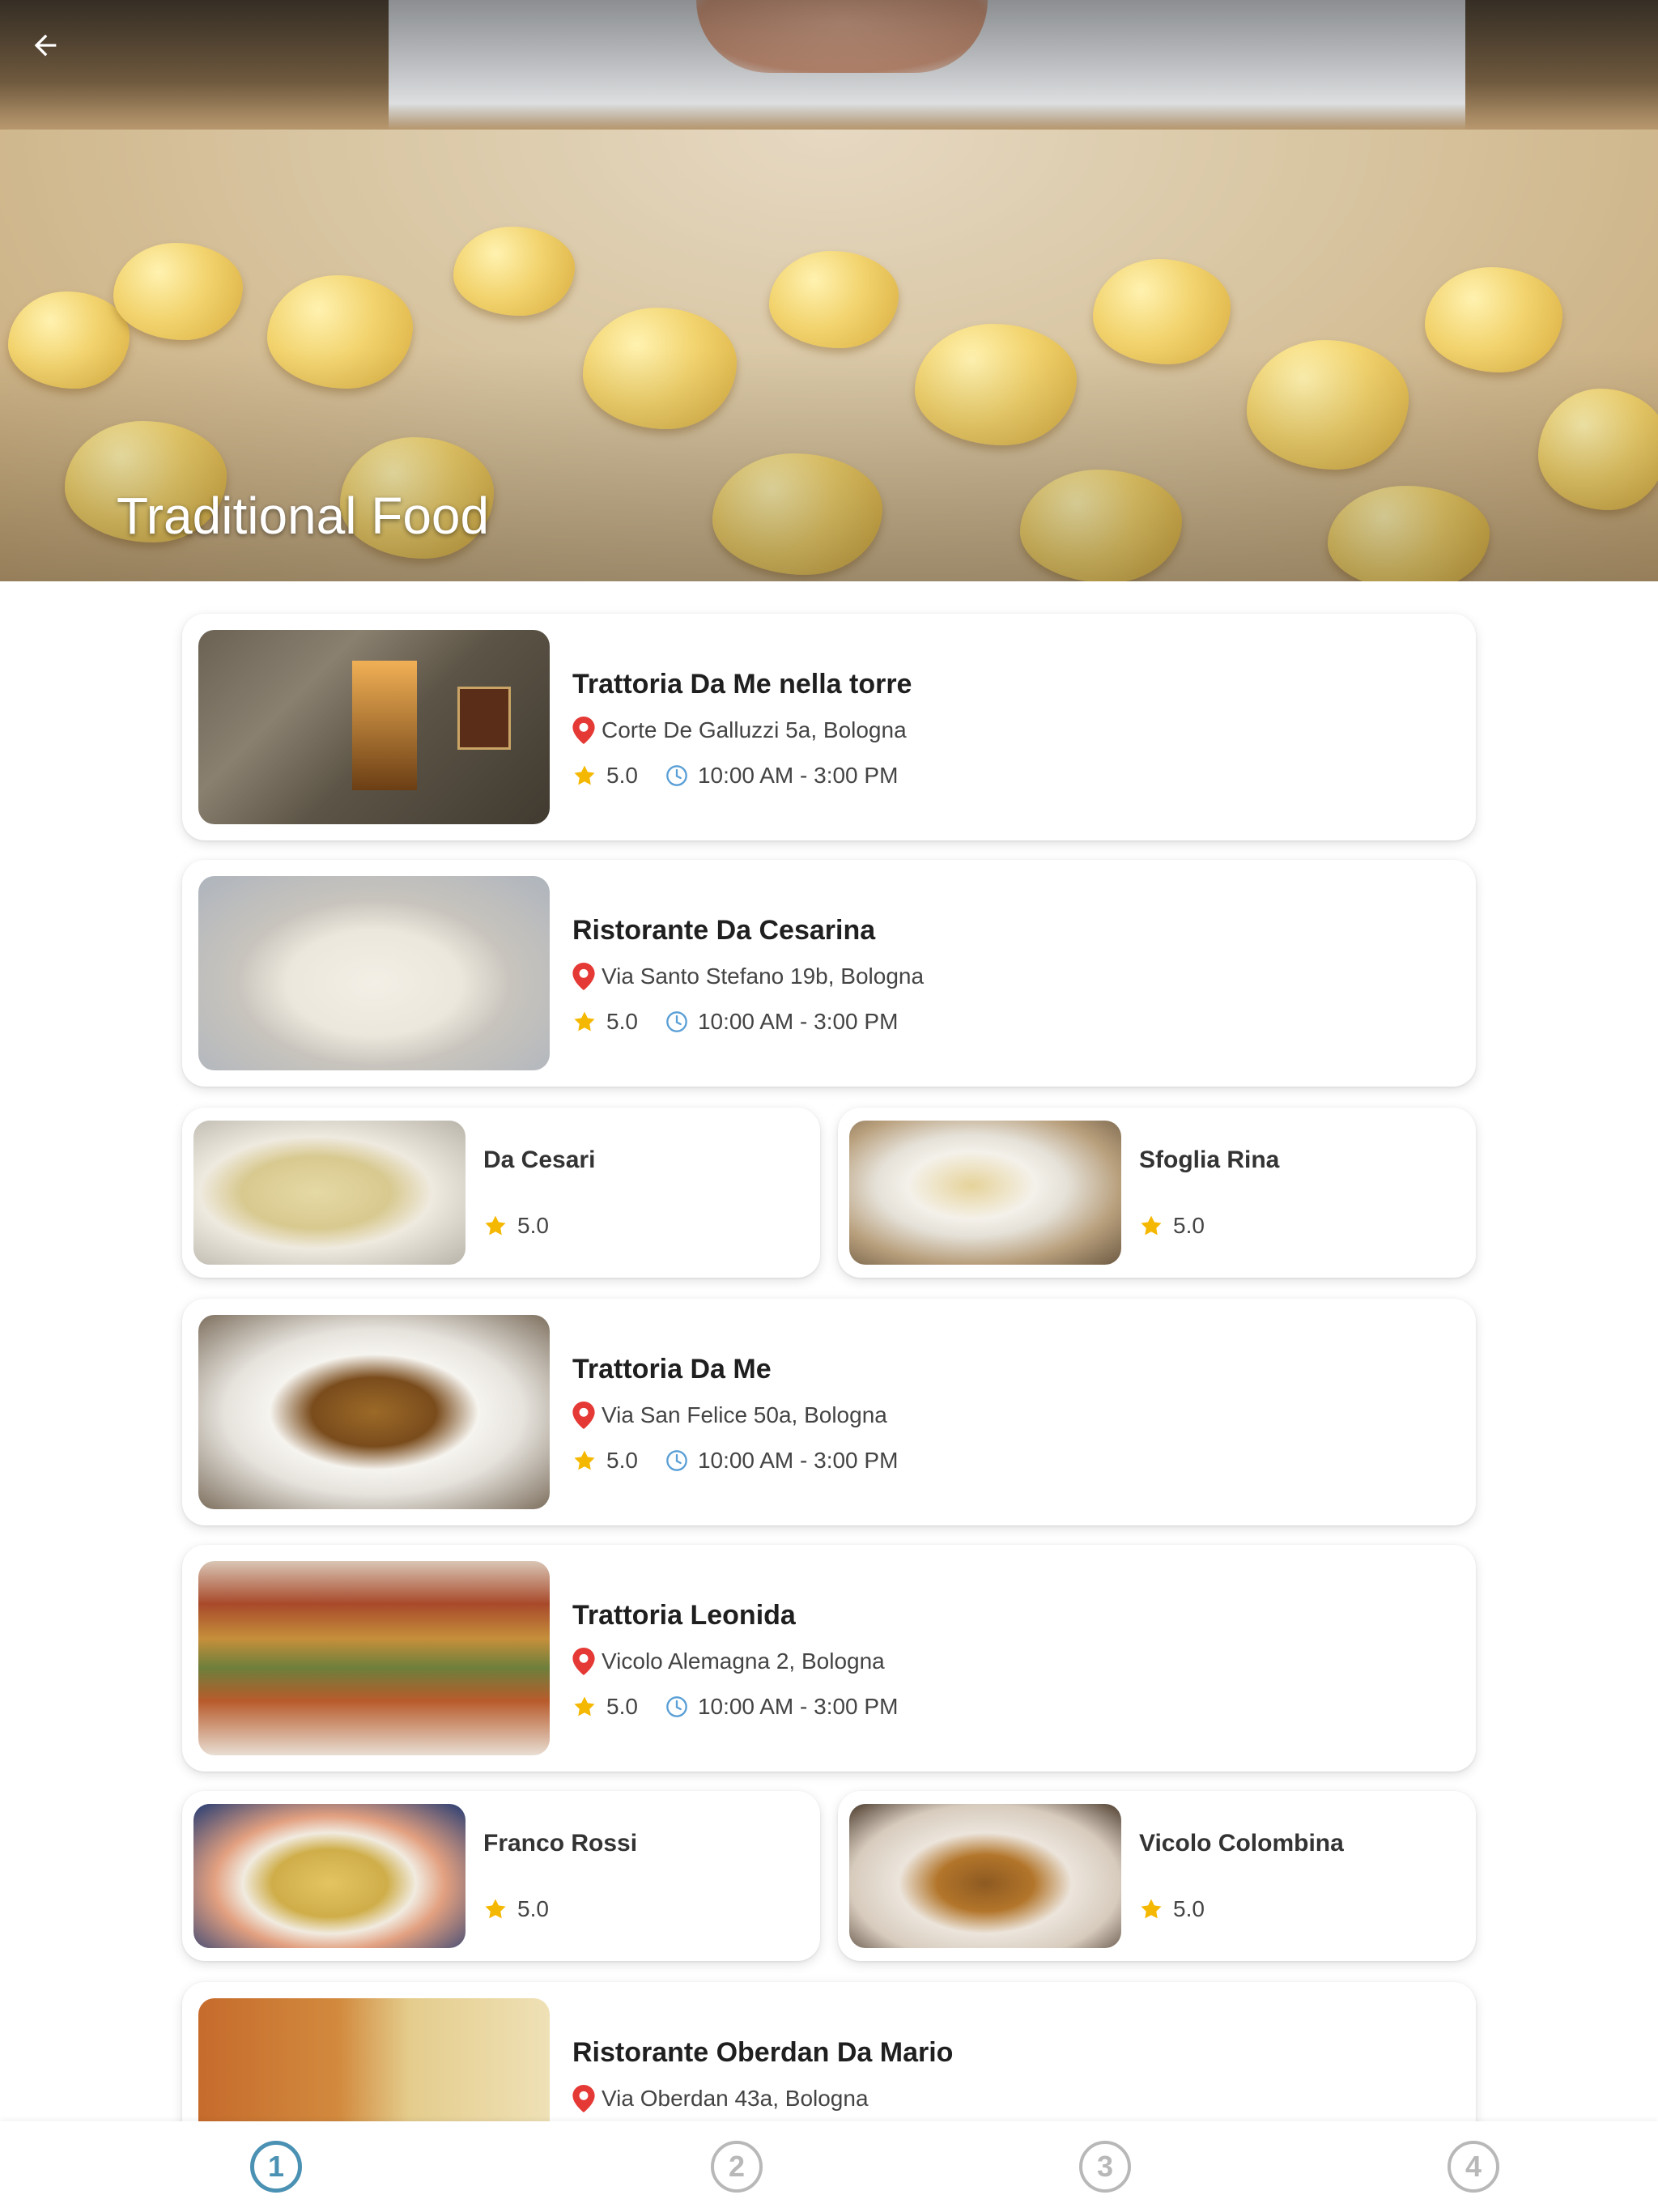  I want to click on page-title: Traditional Food, so click(303, 516).